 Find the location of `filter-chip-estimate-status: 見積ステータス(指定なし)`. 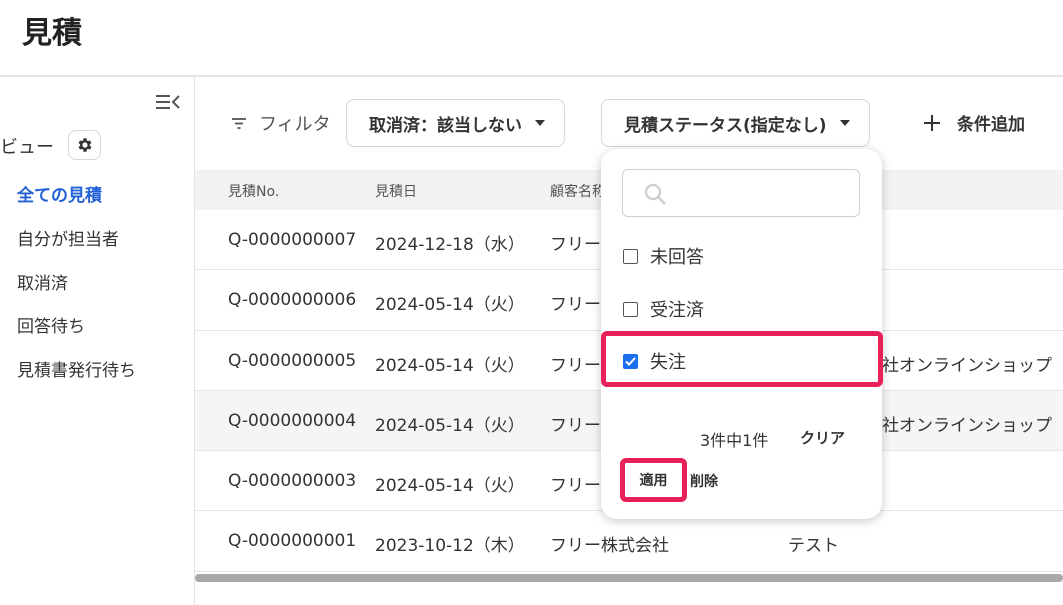

filter-chip-estimate-status: 見積ステータス(指定なし) is located at coordinates (735, 123).